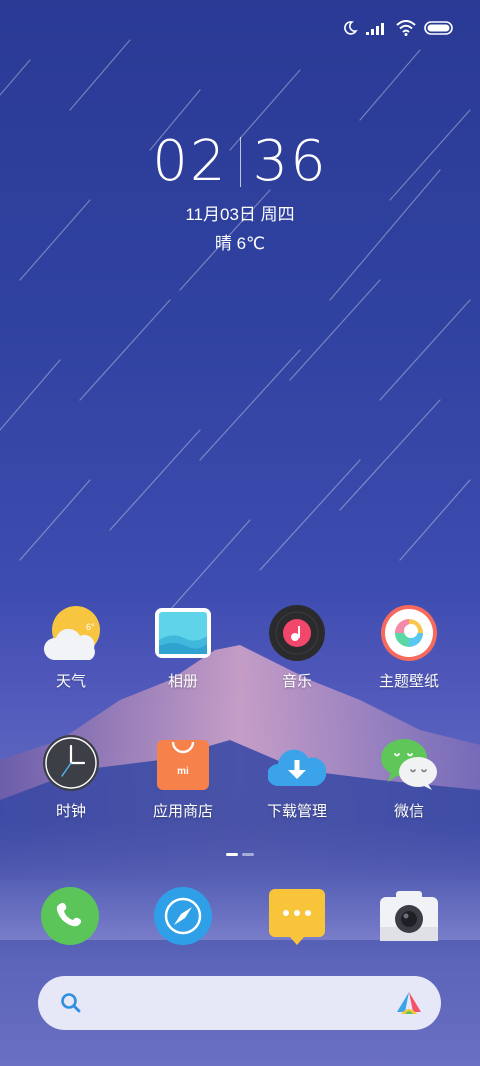 The height and width of the screenshot is (1066, 480). I want to click on dock-camera, so click(409, 918).